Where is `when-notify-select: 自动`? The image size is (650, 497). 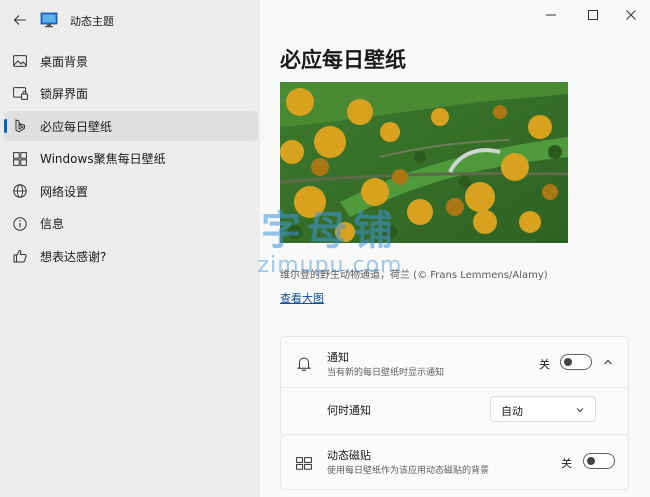
when-notify-select: 自动 is located at coordinates (543, 409).